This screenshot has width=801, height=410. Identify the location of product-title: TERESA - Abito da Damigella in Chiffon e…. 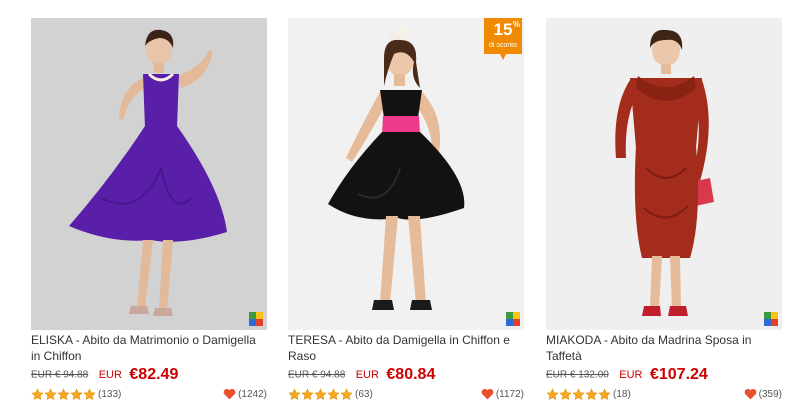
(406, 348).